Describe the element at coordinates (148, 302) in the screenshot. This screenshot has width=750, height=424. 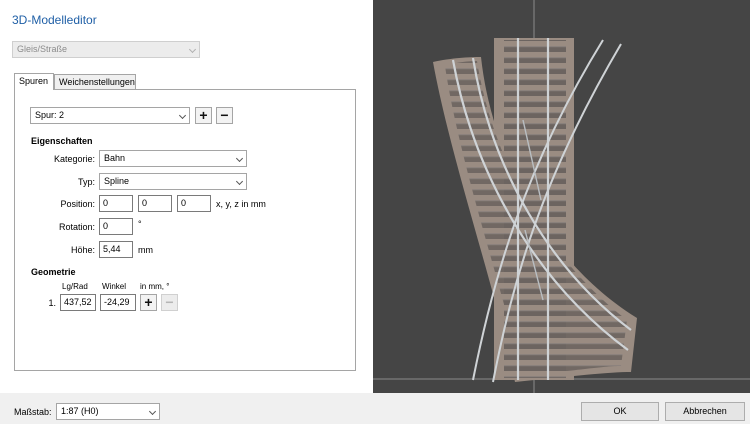
I see `add-segment-button: +` at that location.